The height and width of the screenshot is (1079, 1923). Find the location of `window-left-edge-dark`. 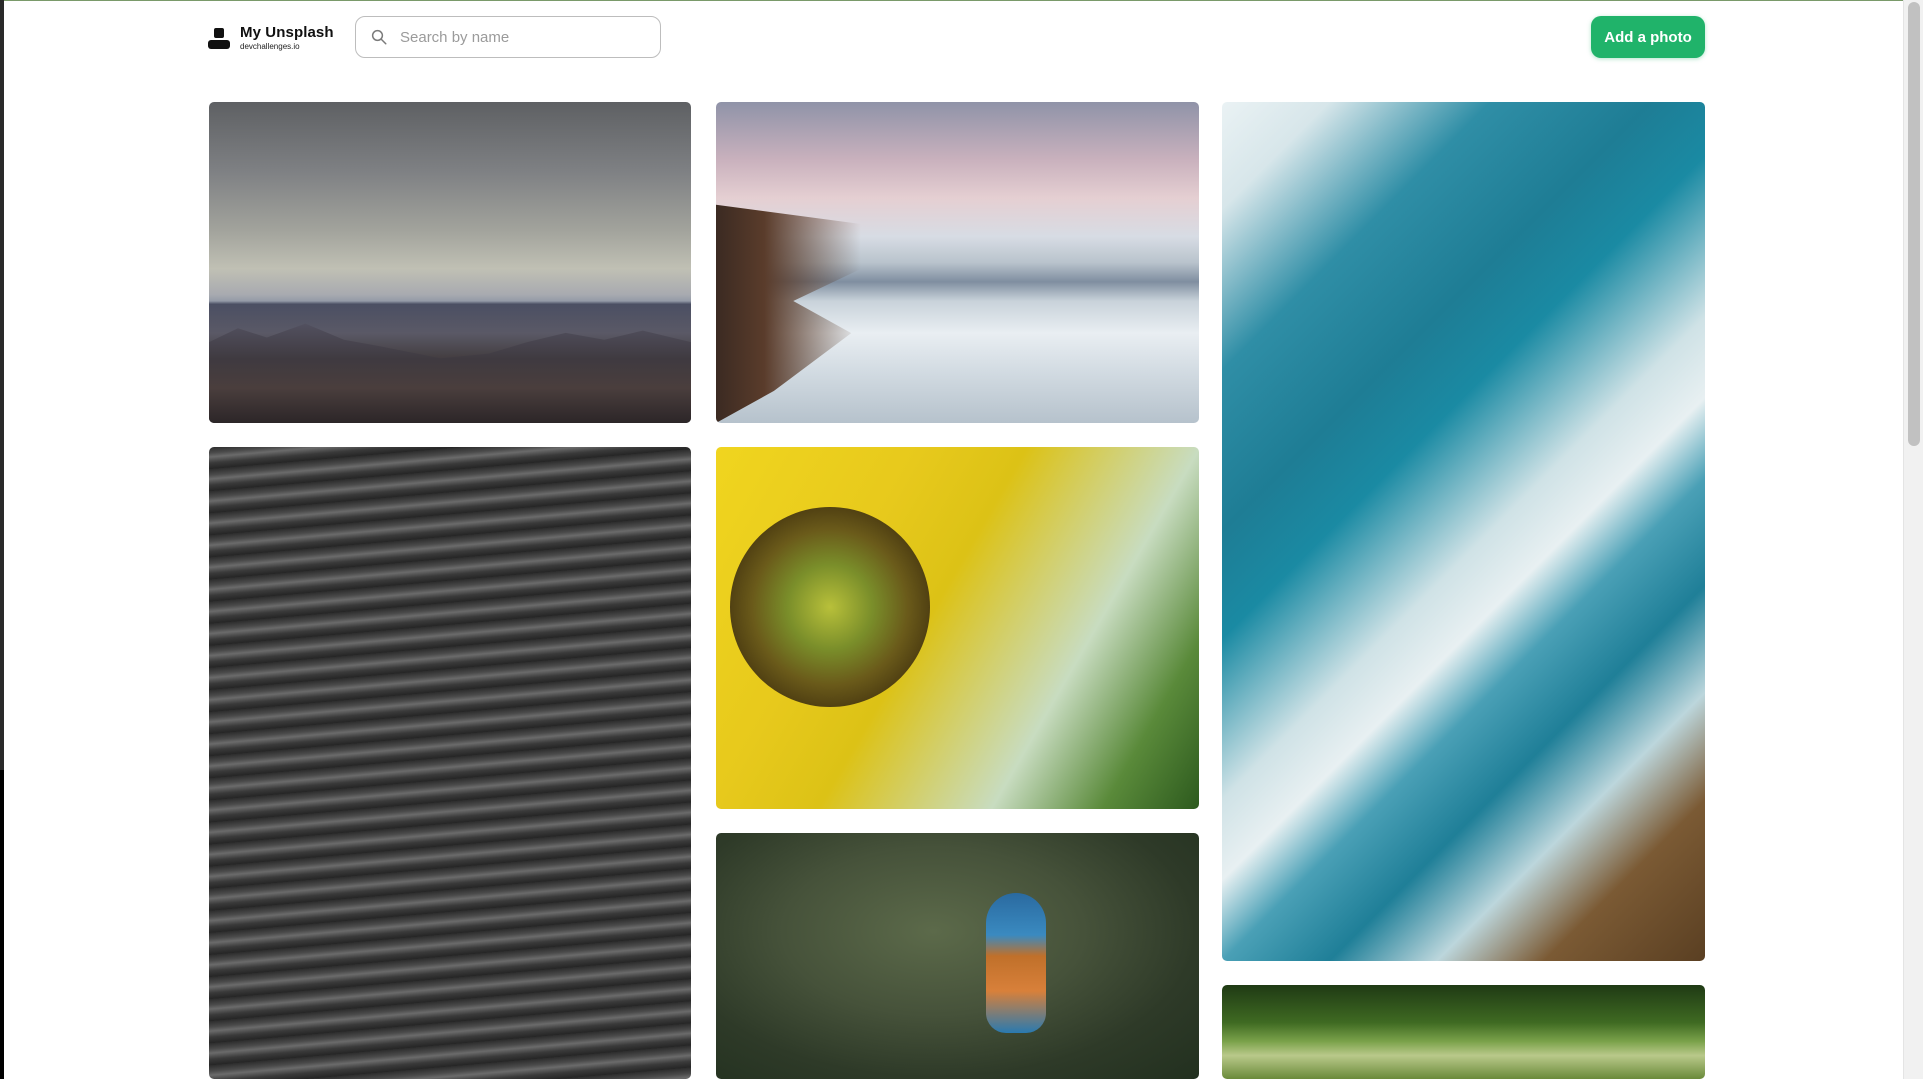

window-left-edge-dark is located at coordinates (2, 924).